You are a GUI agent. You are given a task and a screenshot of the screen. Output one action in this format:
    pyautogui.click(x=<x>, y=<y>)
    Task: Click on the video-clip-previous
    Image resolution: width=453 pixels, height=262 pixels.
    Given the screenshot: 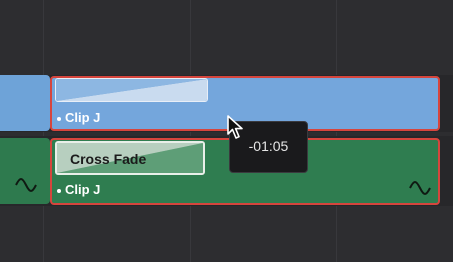 What is the action you would take?
    pyautogui.click(x=25, y=103)
    